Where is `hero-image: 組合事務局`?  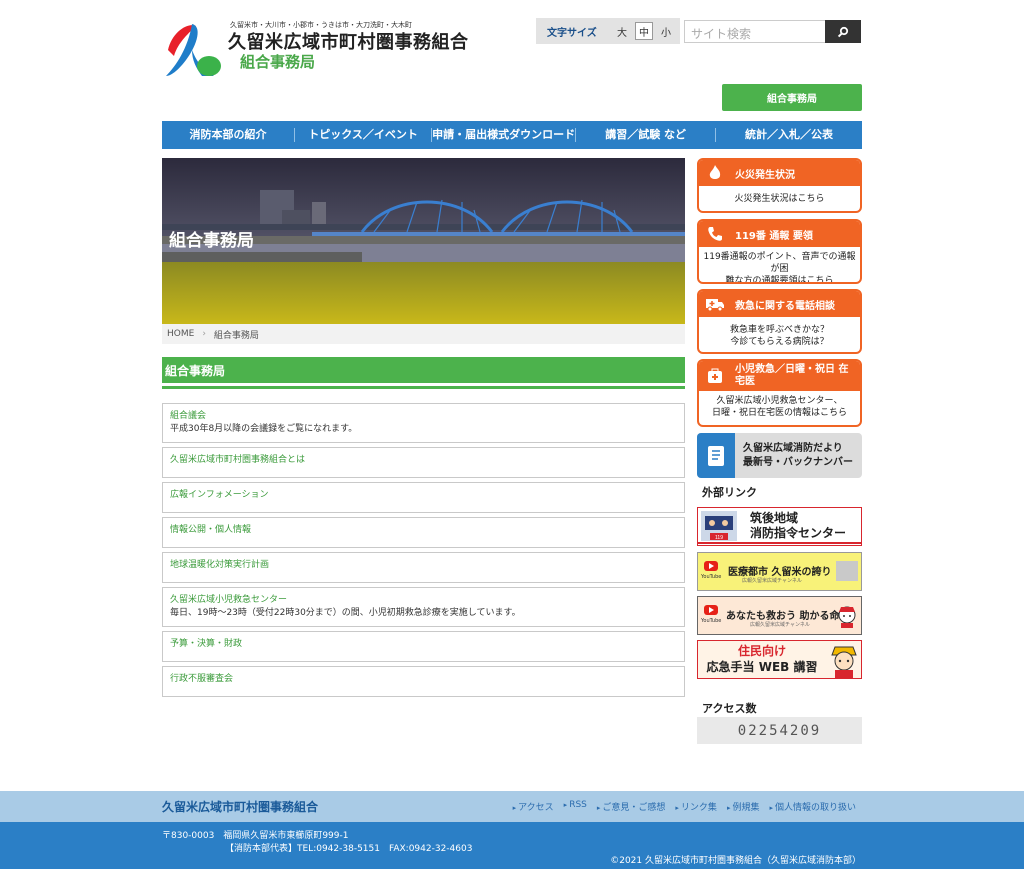 hero-image: 組合事務局 is located at coordinates (423, 241).